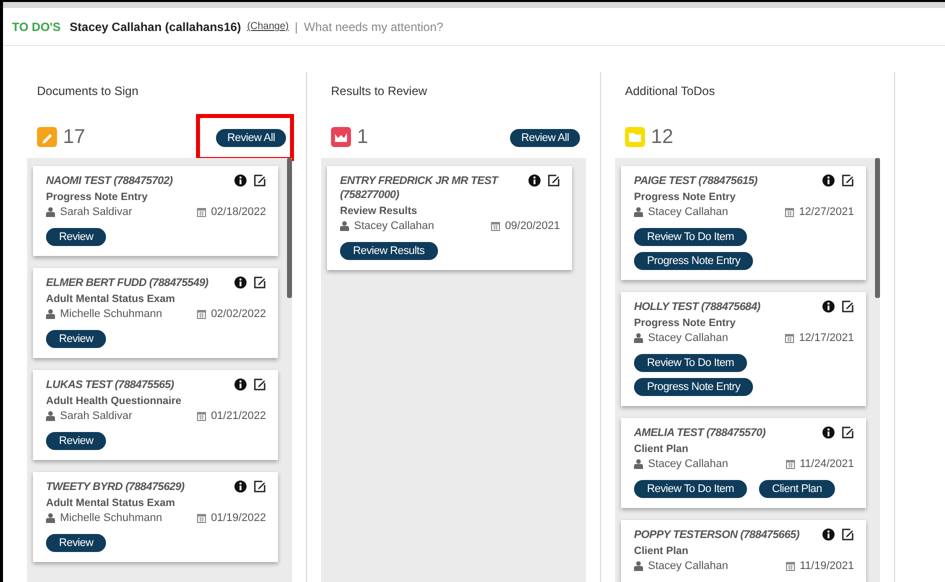 Image resolution: width=945 pixels, height=582 pixels. I want to click on page-title: TO DO'S, so click(36, 27).